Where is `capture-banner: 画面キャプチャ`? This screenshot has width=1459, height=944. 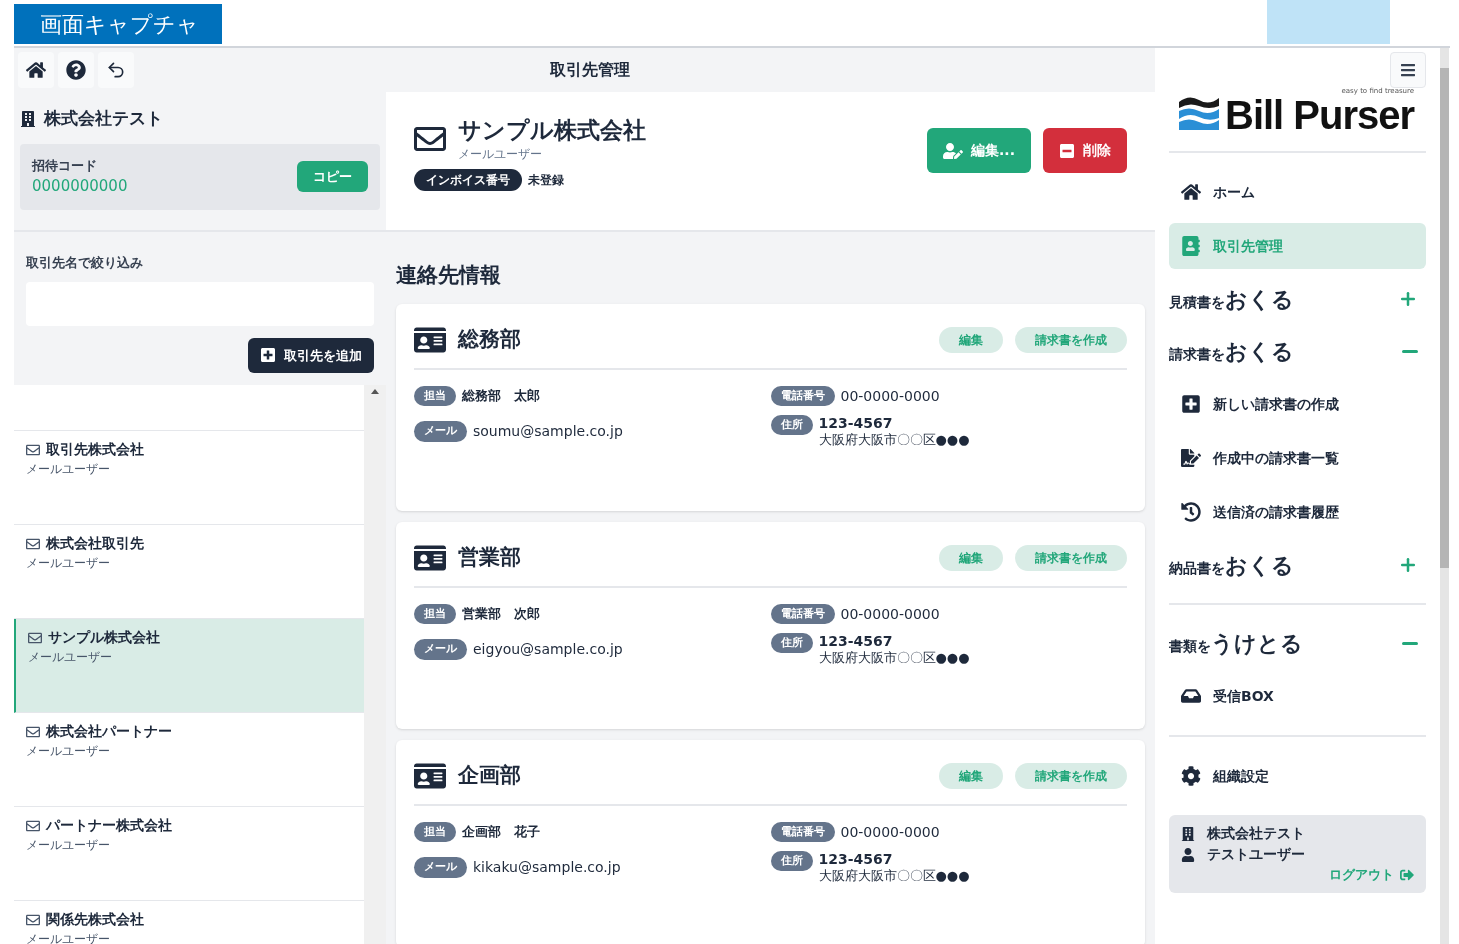
capture-banner: 画面キャプチャ is located at coordinates (118, 24).